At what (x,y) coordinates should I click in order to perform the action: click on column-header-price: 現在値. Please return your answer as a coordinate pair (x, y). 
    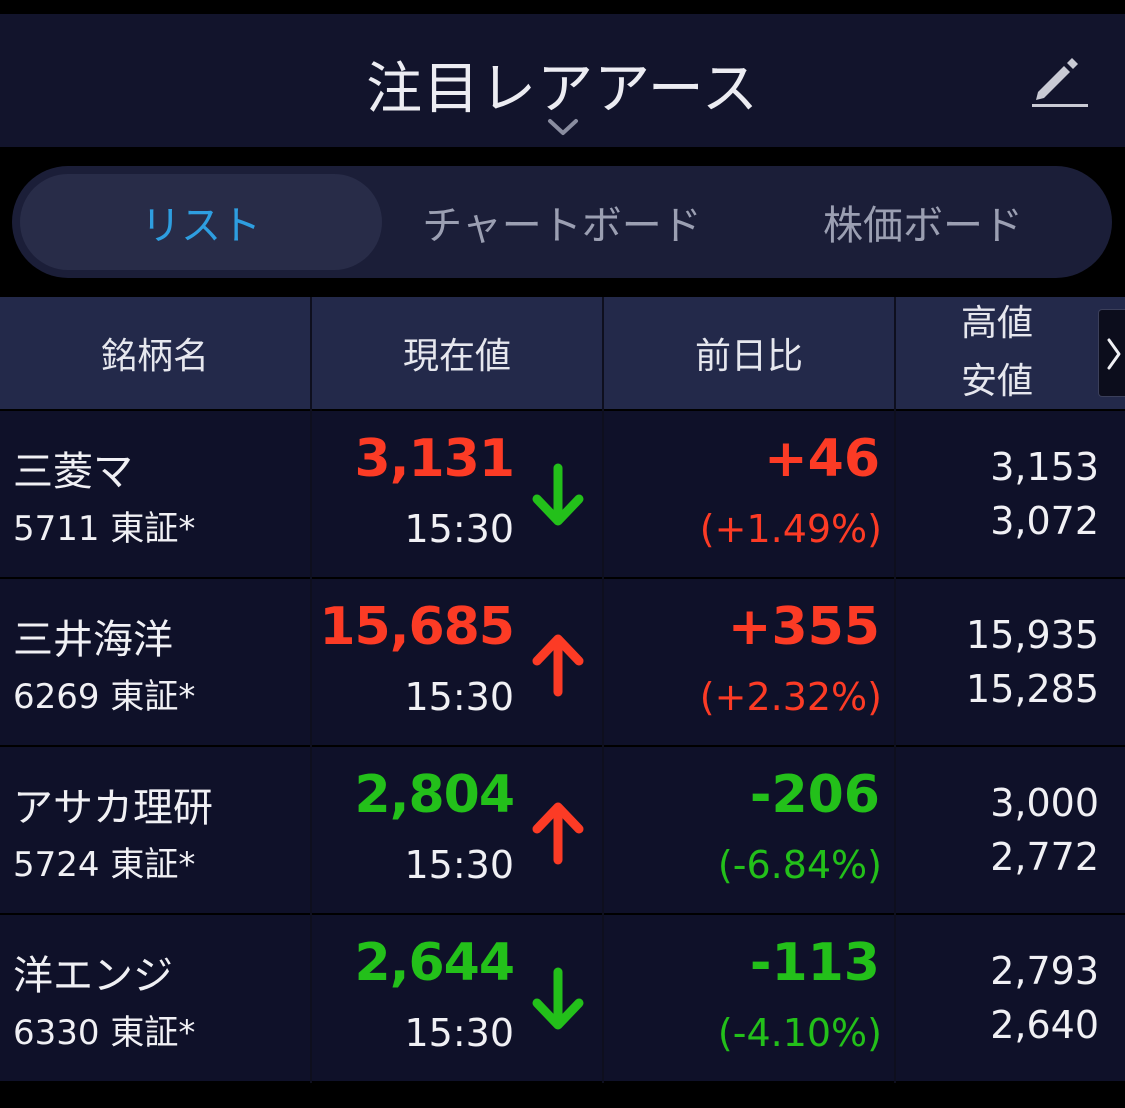
    Looking at the image, I should click on (456, 356).